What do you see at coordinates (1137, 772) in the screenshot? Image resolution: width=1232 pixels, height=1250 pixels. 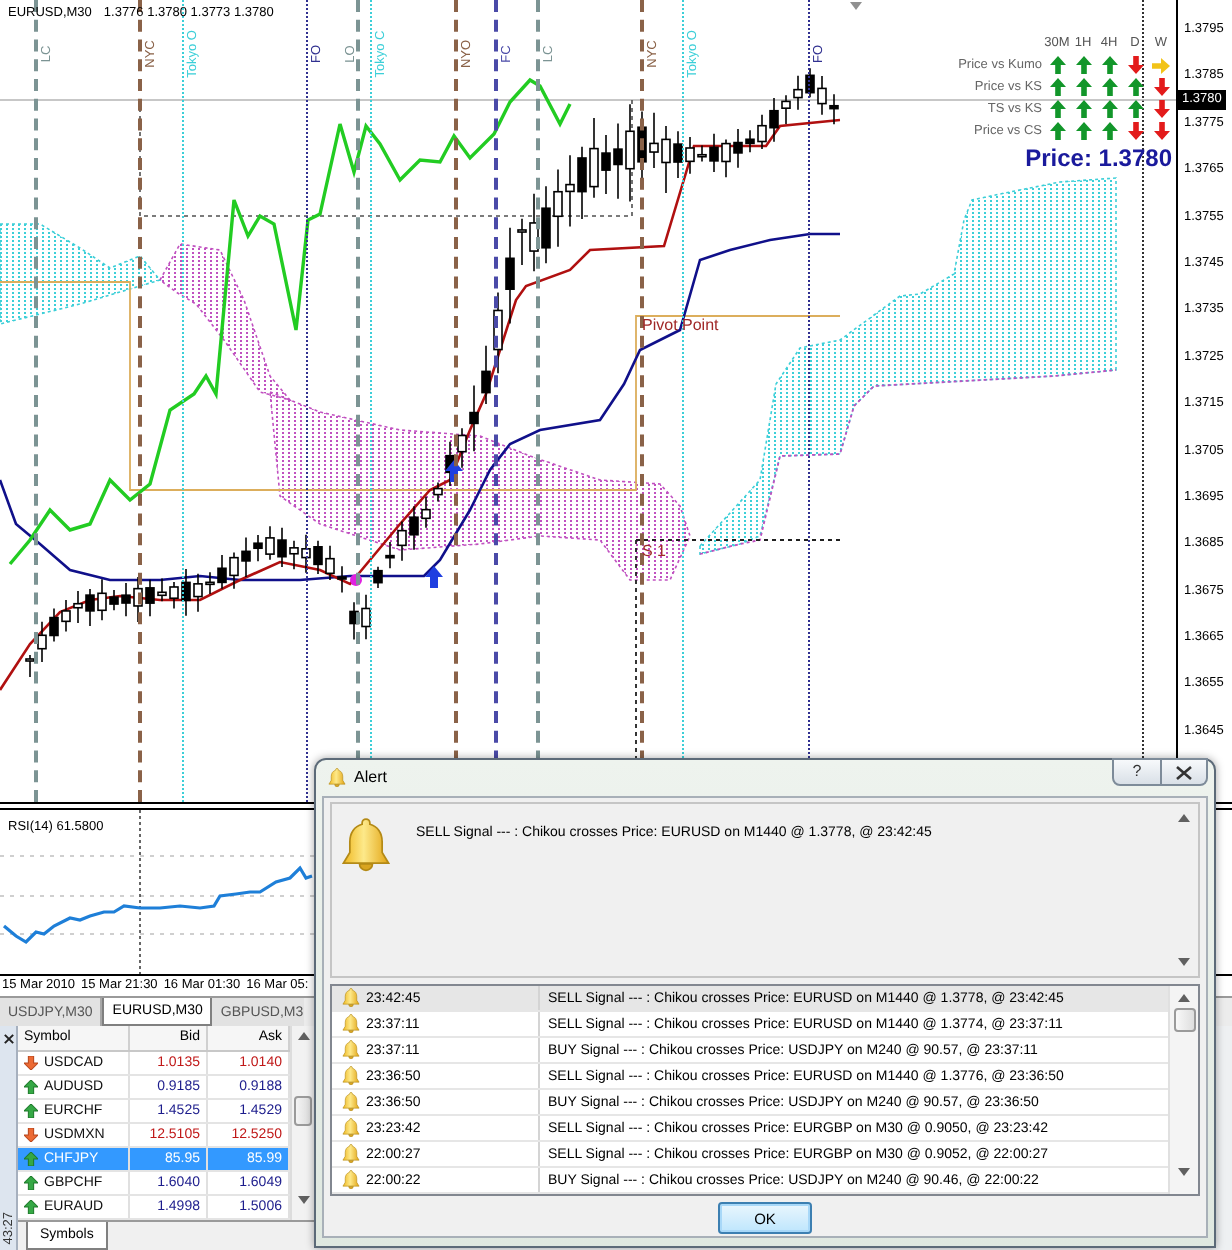 I see `help-button: ?` at bounding box center [1137, 772].